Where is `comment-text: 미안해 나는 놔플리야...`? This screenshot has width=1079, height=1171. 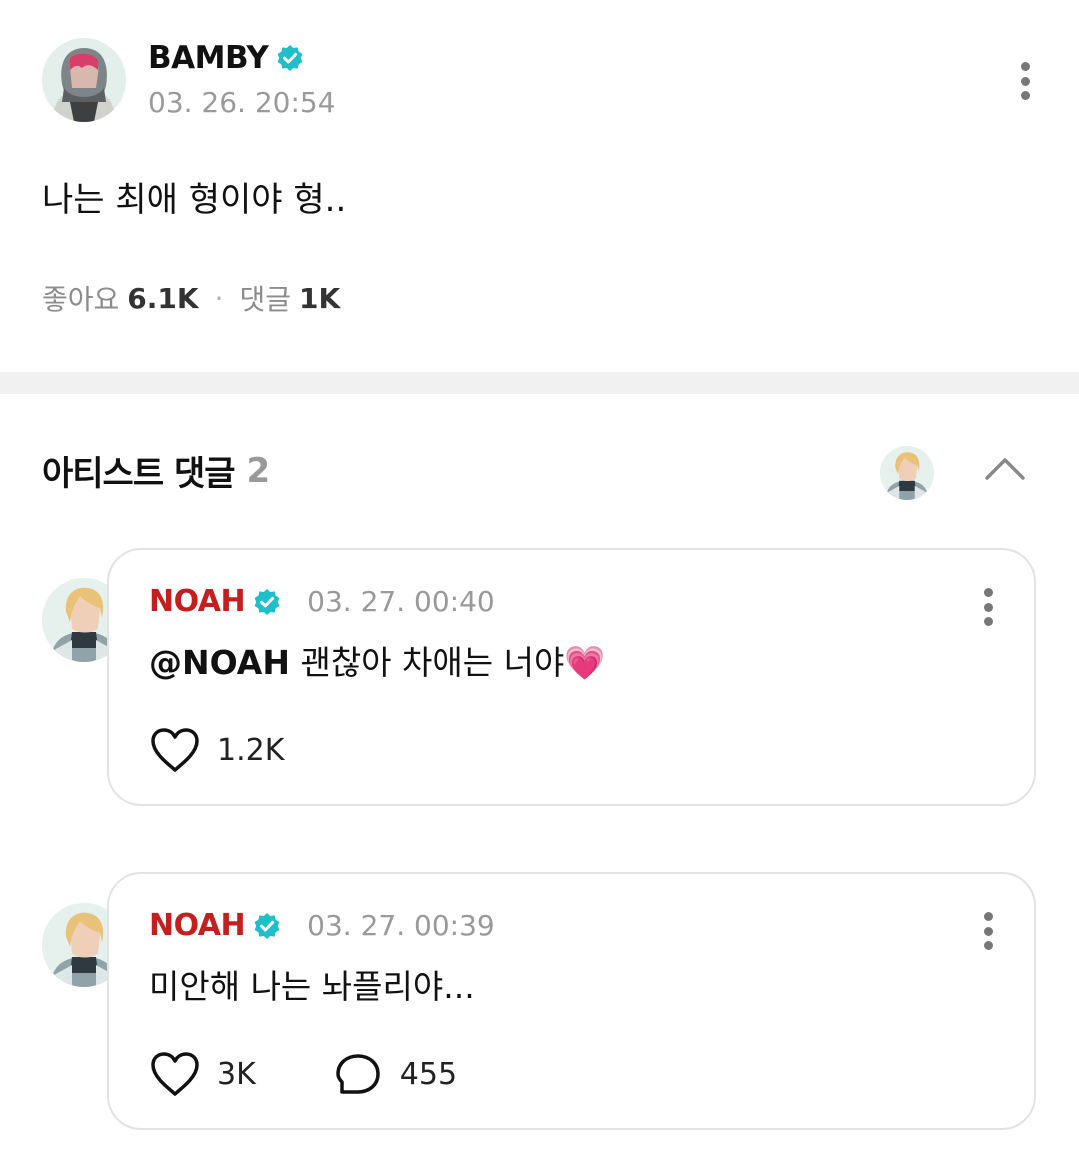 comment-text: 미안해 나는 놔플리야... is located at coordinates (312, 984).